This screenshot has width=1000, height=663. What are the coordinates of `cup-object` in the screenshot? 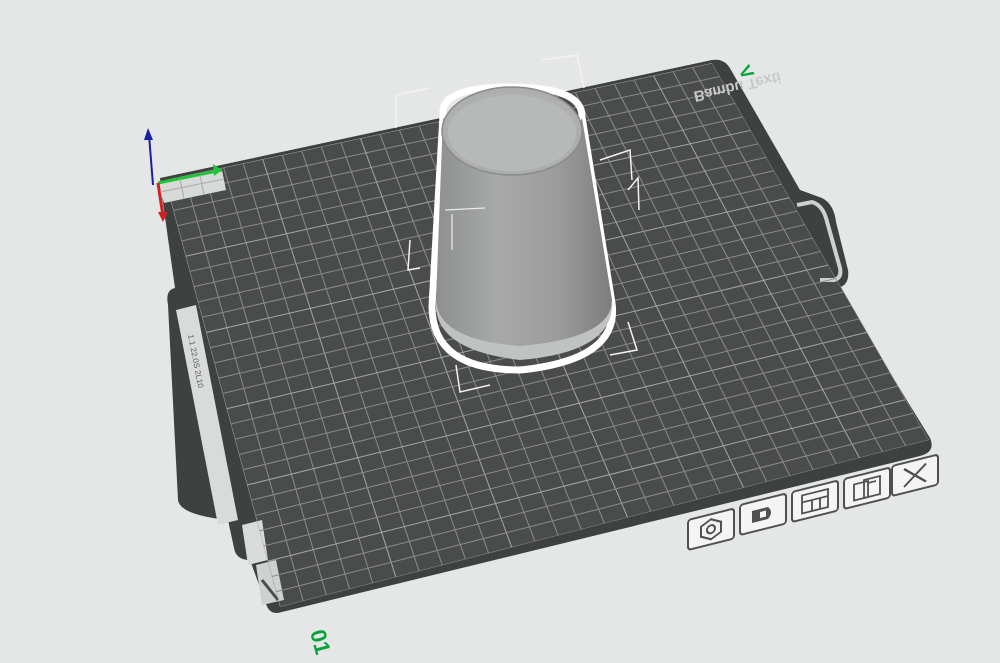 It's located at (522, 228).